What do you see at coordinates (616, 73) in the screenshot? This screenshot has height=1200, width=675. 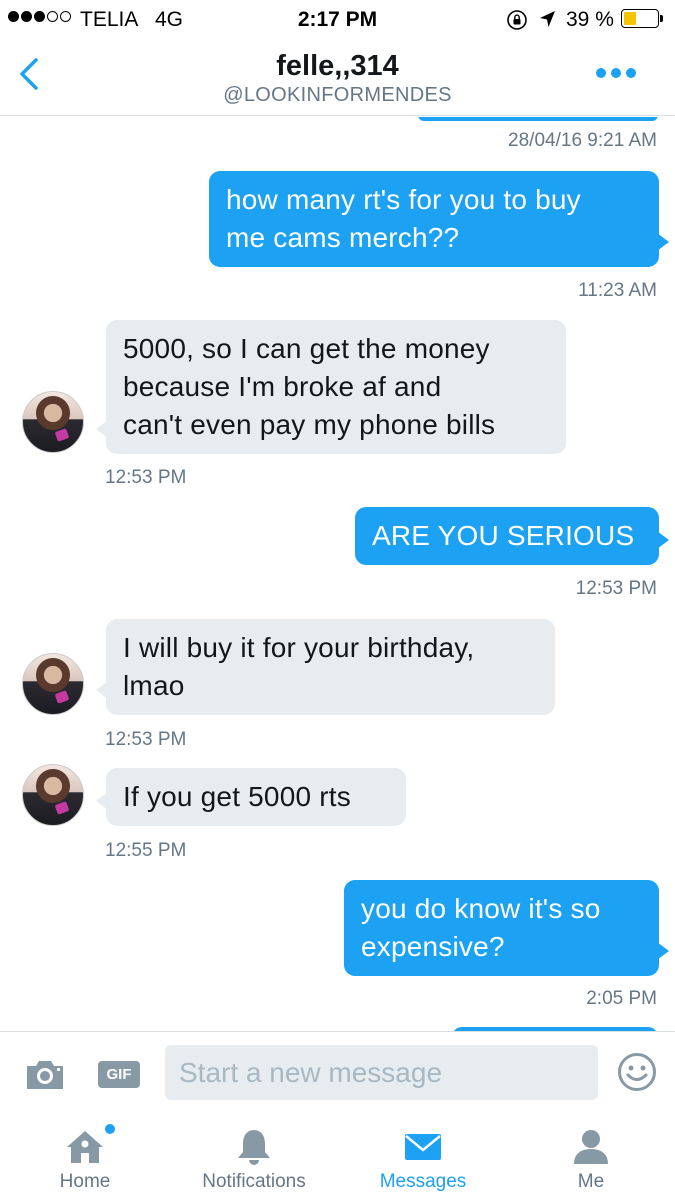 I see `more-options-button` at bounding box center [616, 73].